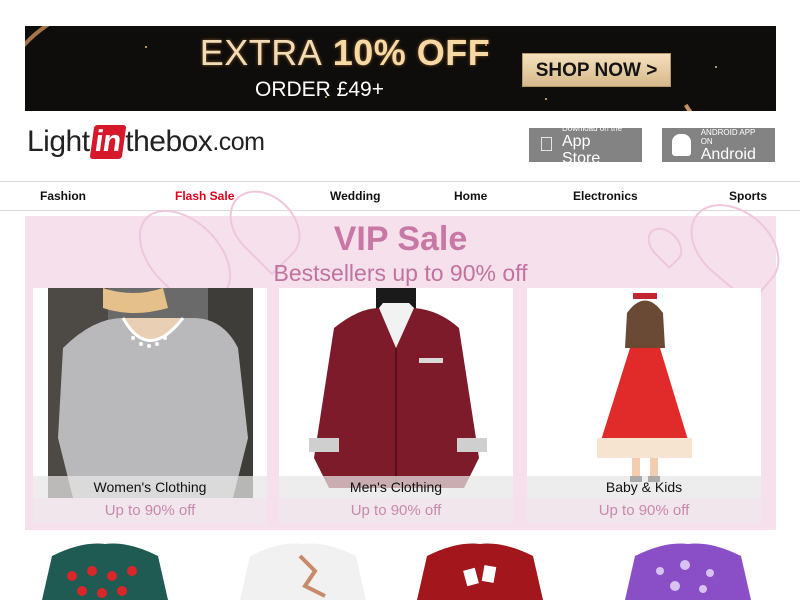  What do you see at coordinates (728, 136) in the screenshot?
I see `android-small-label: ANDROID APP ON` at bounding box center [728, 136].